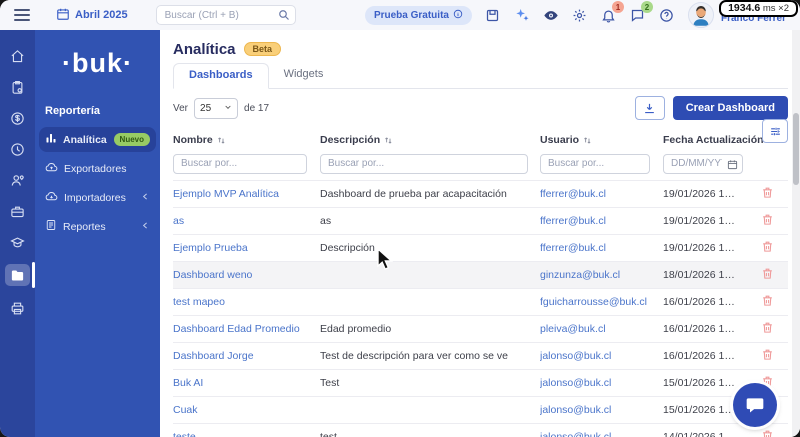 This screenshot has height=437, width=800. What do you see at coordinates (246, 275) in the screenshot?
I see `dashboard-link: Dashboard weno` at bounding box center [246, 275].